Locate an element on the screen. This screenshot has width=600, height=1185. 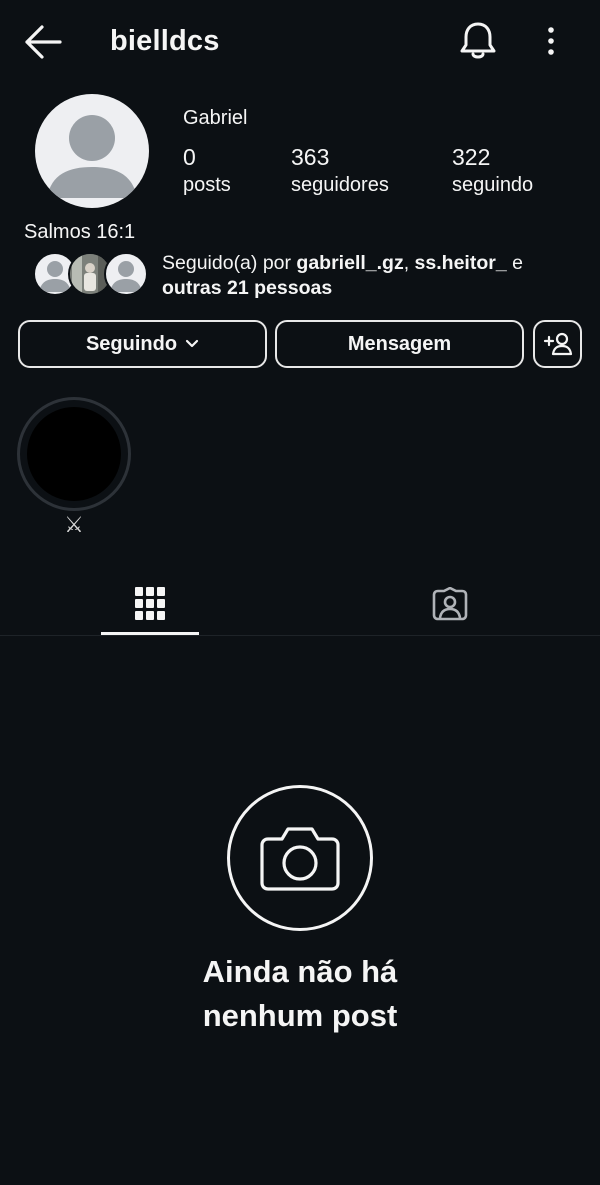
profile-avatar is located at coordinates (92, 151).